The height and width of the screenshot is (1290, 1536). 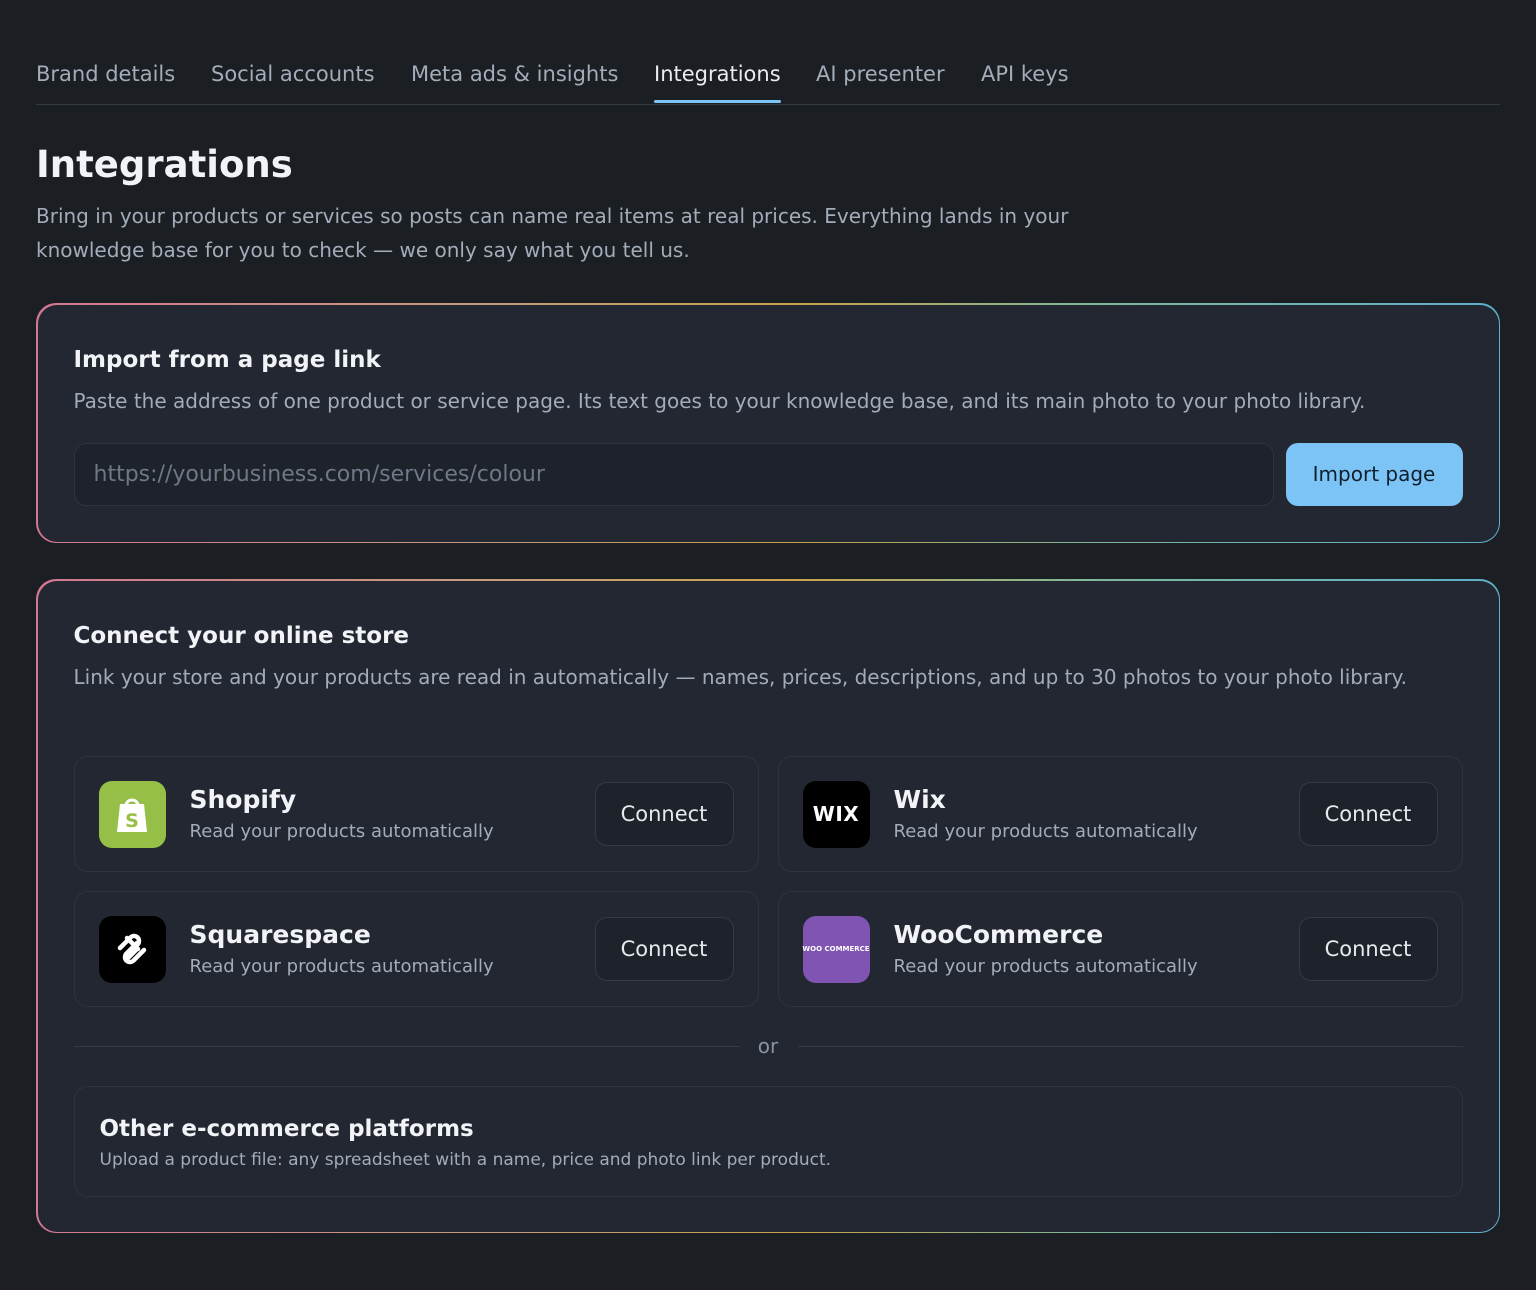 What do you see at coordinates (664, 813) in the screenshot?
I see `connect-shopify-button: Connect` at bounding box center [664, 813].